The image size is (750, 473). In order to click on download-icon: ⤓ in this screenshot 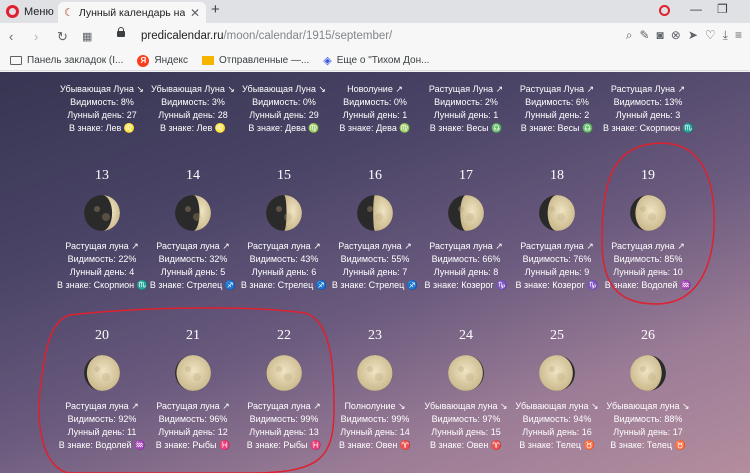, I will do `click(725, 35)`.